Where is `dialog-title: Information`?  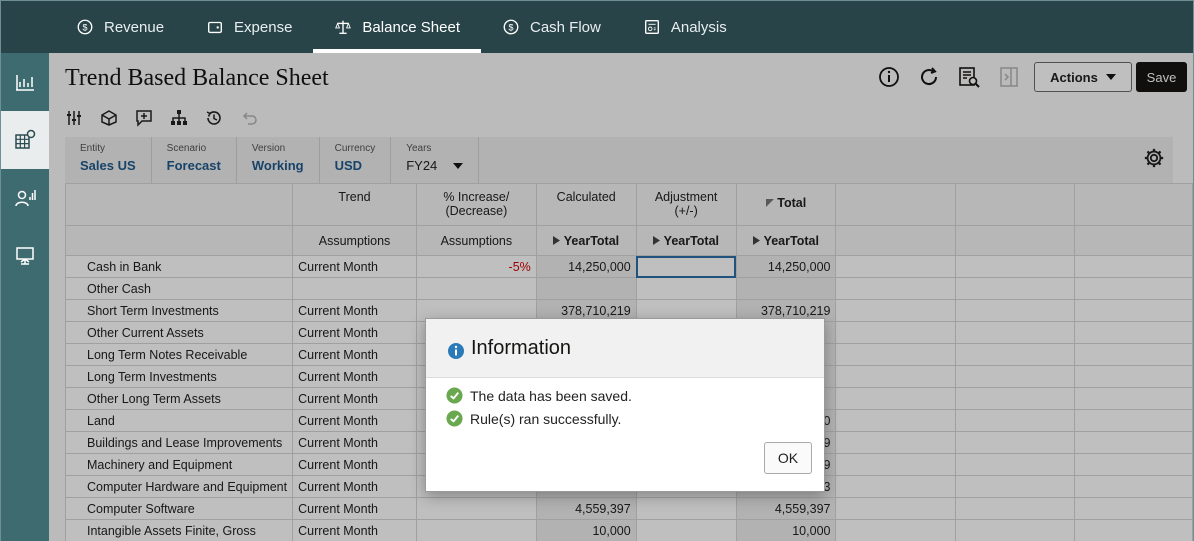
dialog-title: Information is located at coordinates (521, 347).